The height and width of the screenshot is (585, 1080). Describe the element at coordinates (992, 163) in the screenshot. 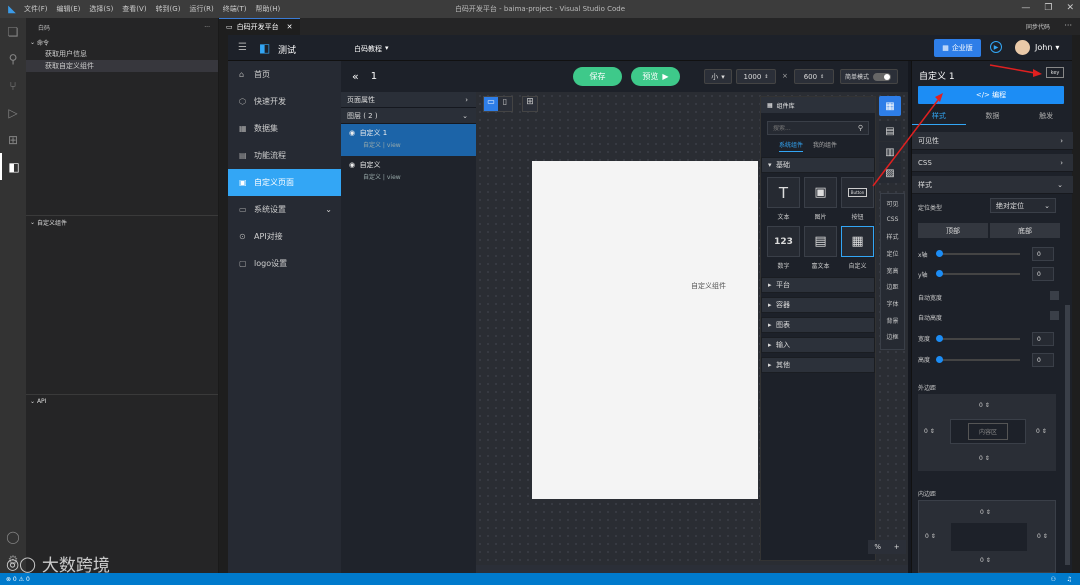

I see `section-css: CSS ›` at that location.